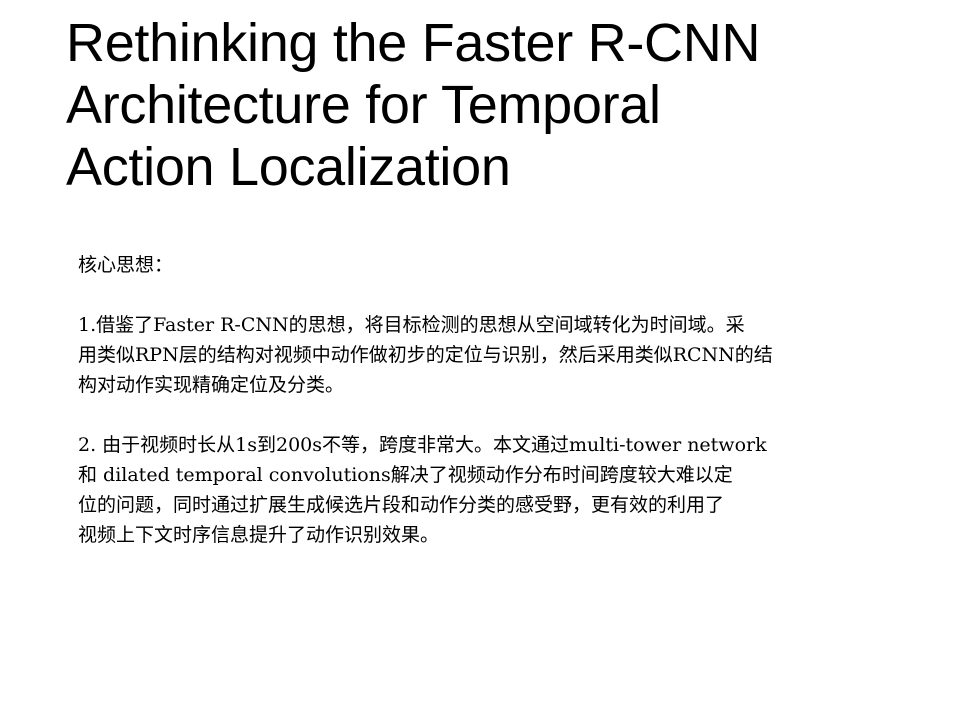  I want to click on title-line-3: Action Localization, so click(288, 167).